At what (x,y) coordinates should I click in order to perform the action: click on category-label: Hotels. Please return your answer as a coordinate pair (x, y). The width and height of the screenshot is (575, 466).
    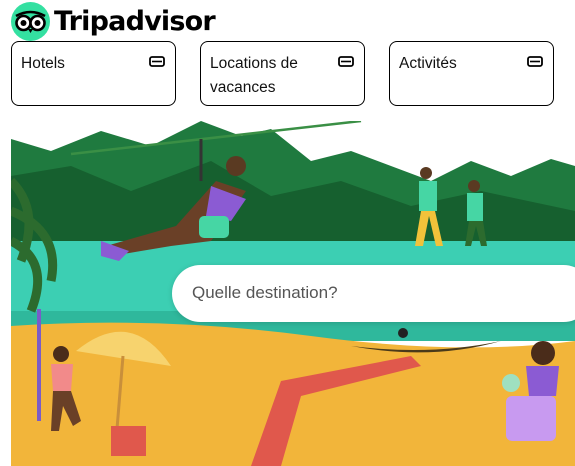
    Looking at the image, I should click on (43, 63).